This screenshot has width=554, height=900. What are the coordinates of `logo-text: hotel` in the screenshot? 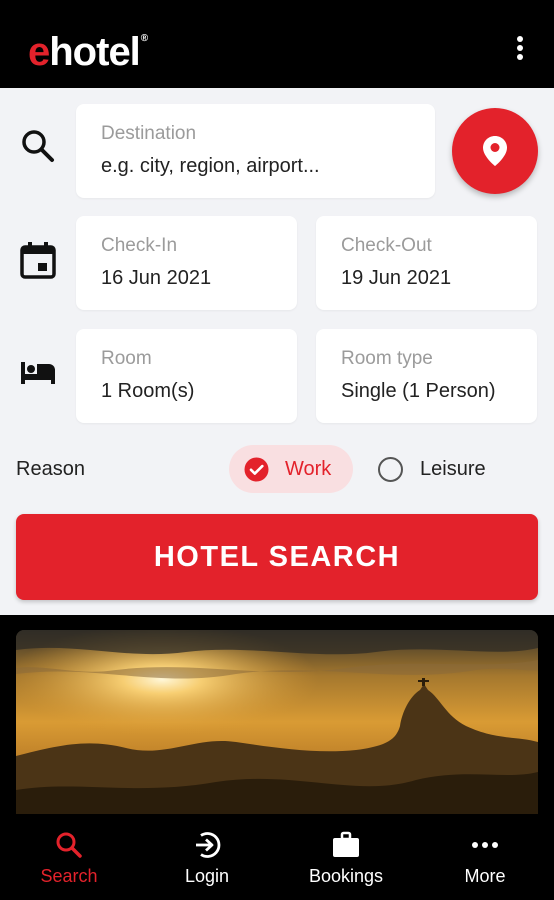 It's located at (95, 52).